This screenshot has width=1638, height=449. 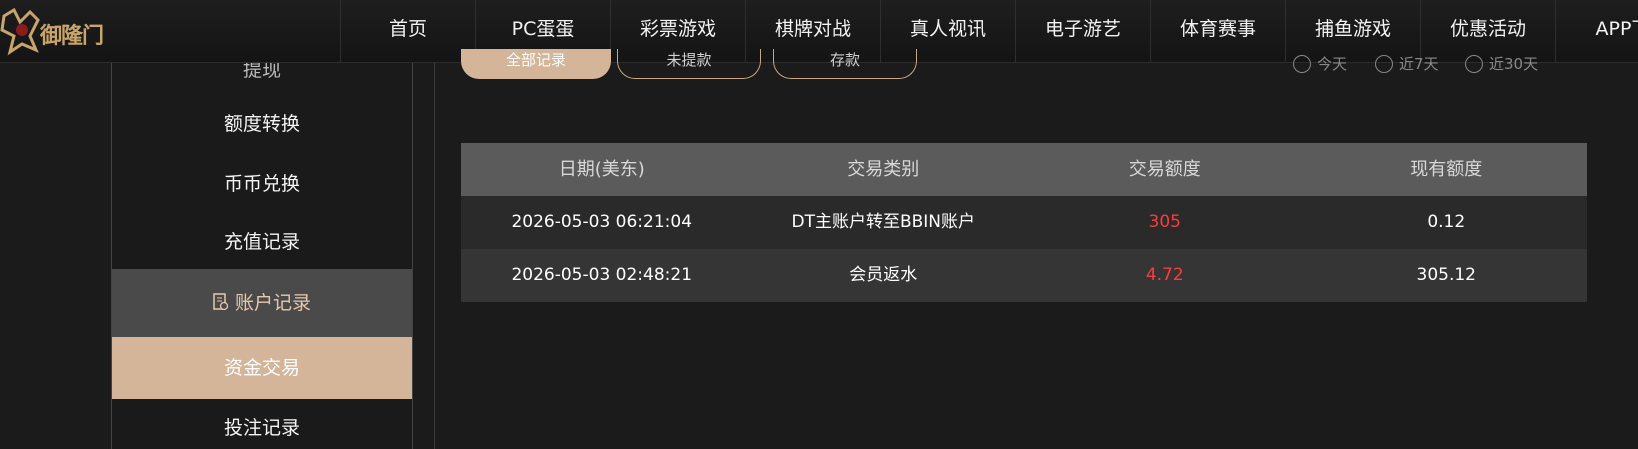 What do you see at coordinates (1024, 275) in the screenshot?
I see `table-row: 2026-05-03 02:48:21 会员返水 4.72 305.12` at bounding box center [1024, 275].